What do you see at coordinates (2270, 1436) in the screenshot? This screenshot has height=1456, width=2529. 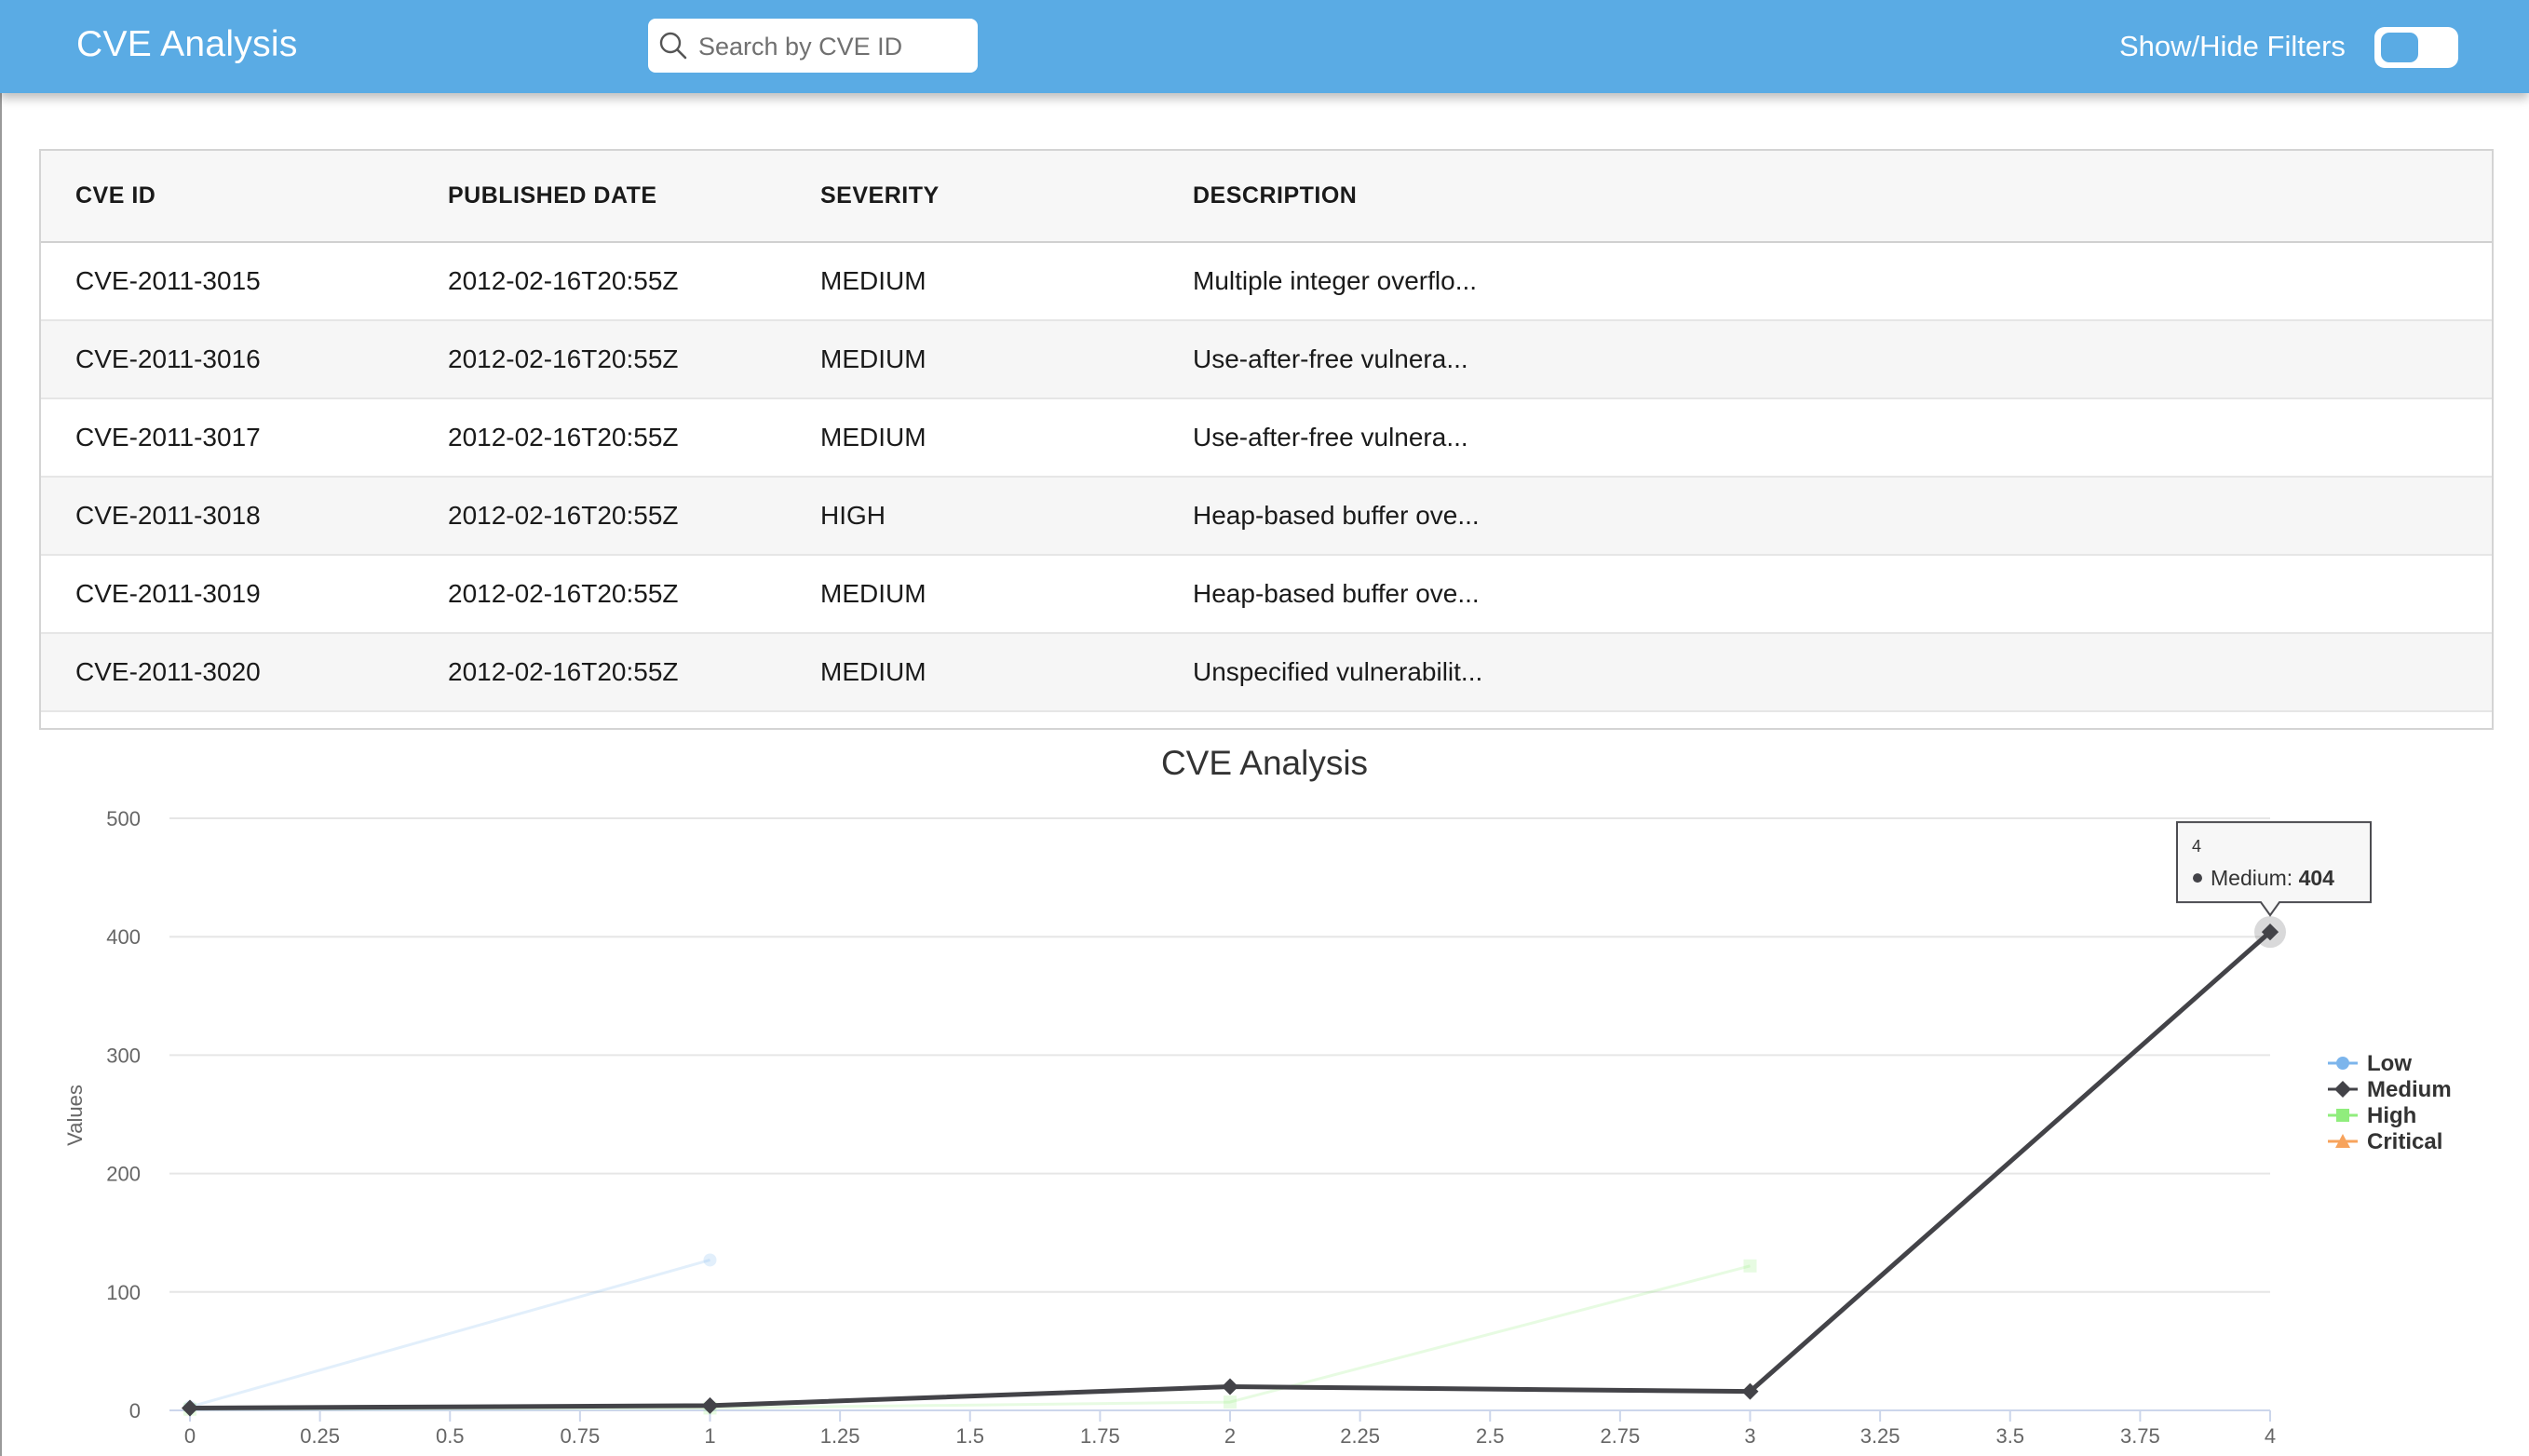 I see `x-tick-label: 4` at bounding box center [2270, 1436].